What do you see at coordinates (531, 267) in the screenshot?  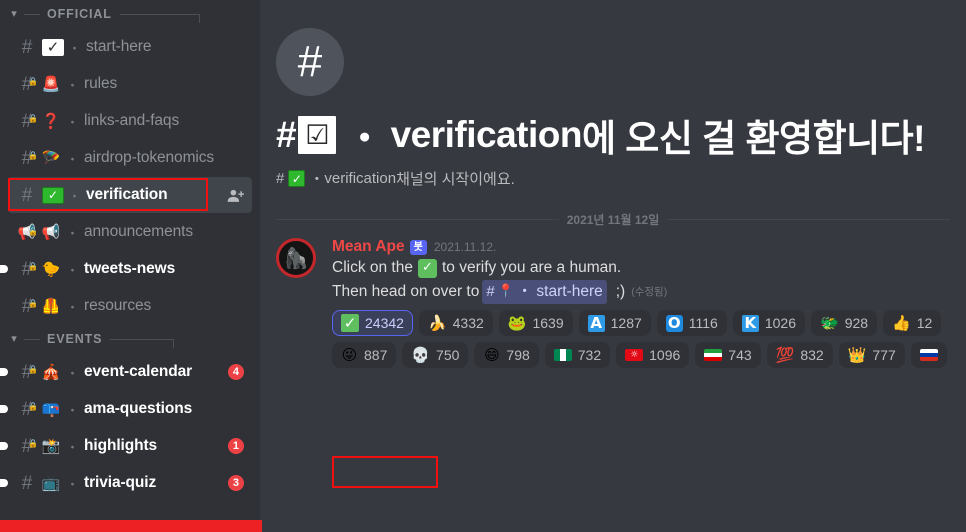 I see `line1-text-after: to verify you are a human.` at bounding box center [531, 267].